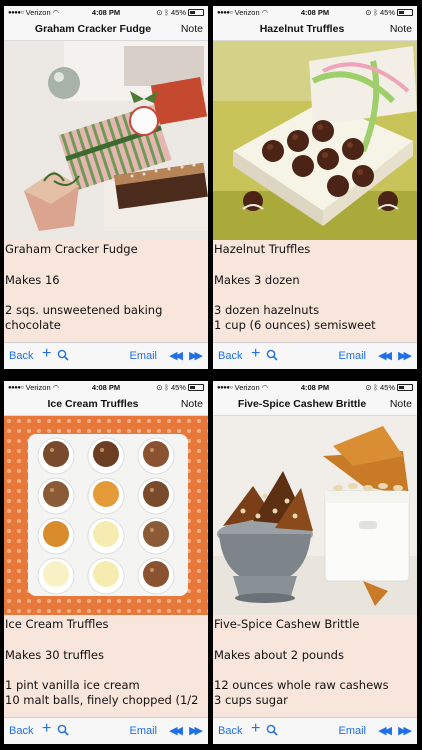 The height and width of the screenshot is (750, 422). What do you see at coordinates (72, 685) in the screenshot?
I see `recipe-line: 1 pint vanilla ice cream` at bounding box center [72, 685].